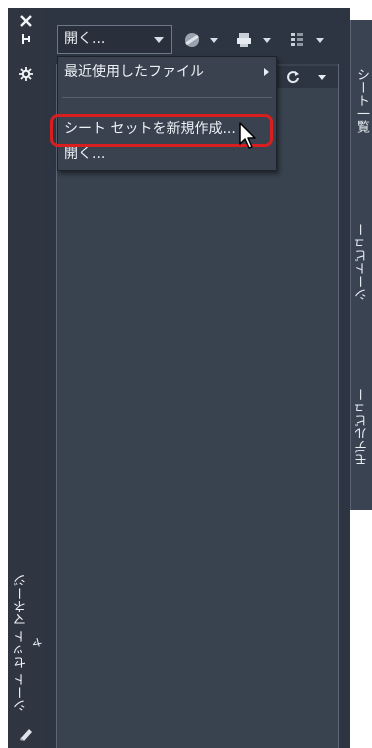 This screenshot has width=372, height=748. I want to click on tab-sheet-views-label: シートビュー, so click(362, 262).